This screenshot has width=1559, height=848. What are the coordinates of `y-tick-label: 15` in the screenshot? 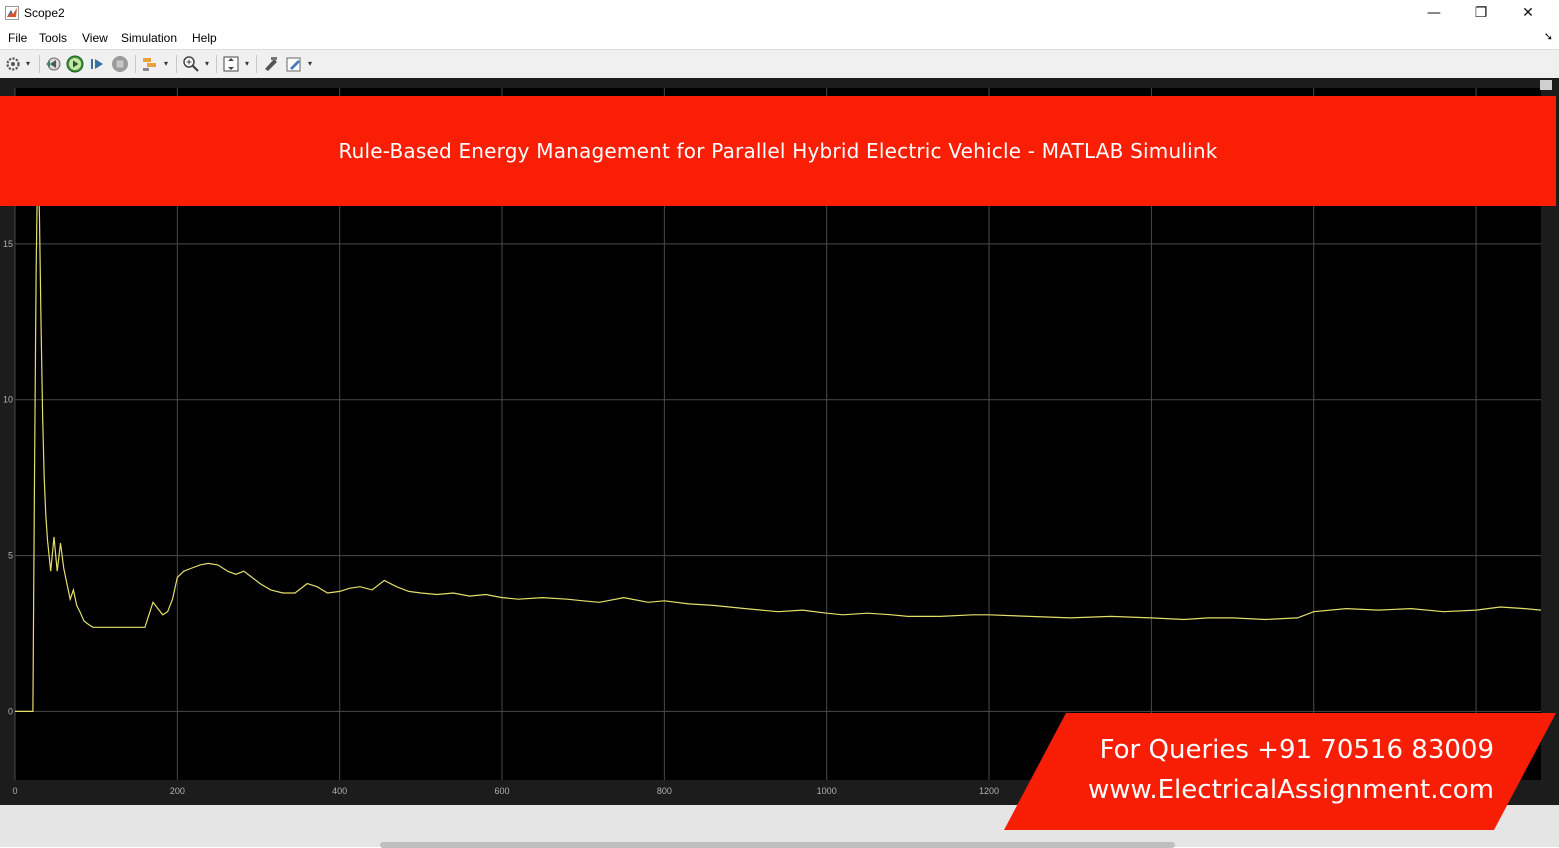 It's located at (8, 244).